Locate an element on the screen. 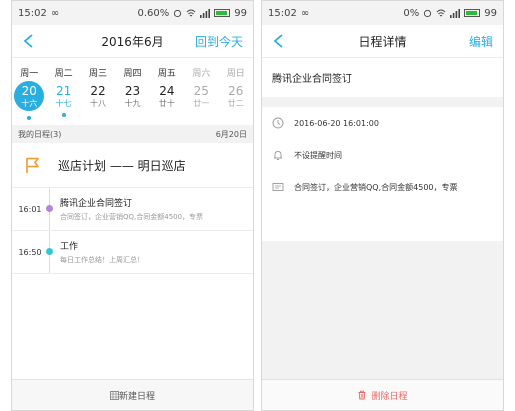  day-number: 23 is located at coordinates (132, 91).